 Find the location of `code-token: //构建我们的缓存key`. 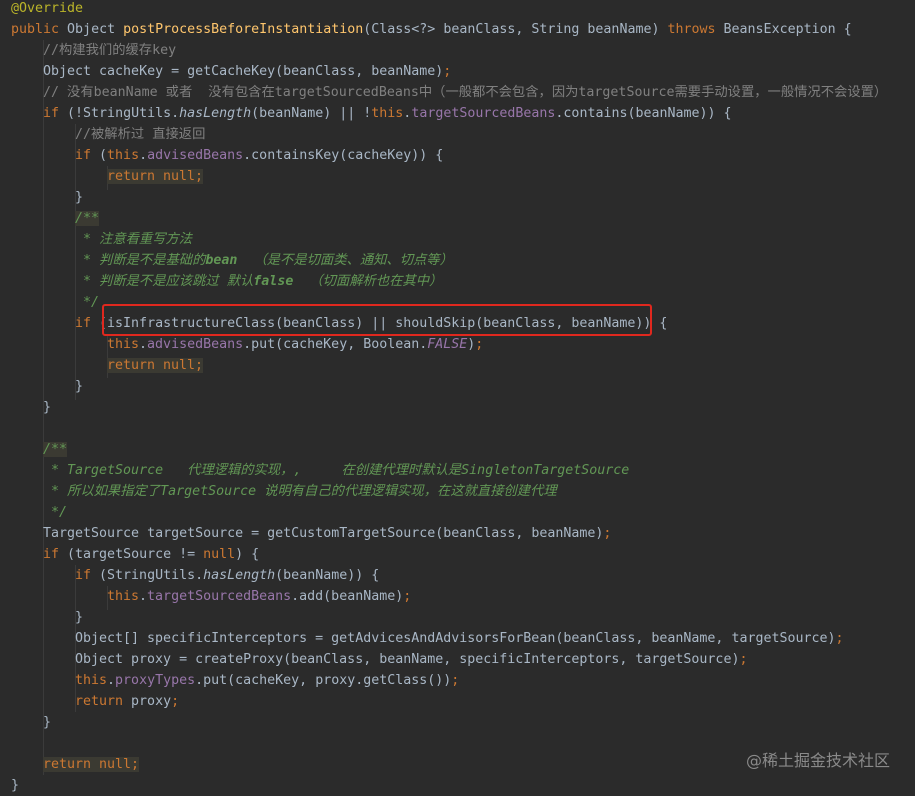

code-token: //构建我们的缓存key is located at coordinates (110, 50).